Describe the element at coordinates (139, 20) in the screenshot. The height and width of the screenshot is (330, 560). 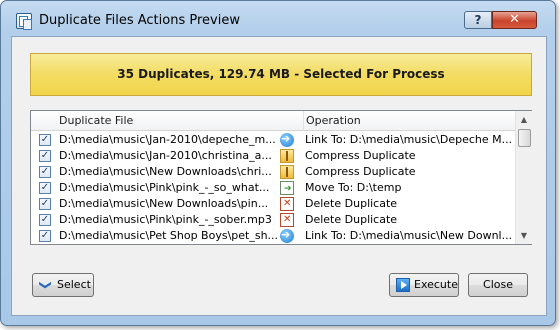
I see `window-title: Duplicate Files Actions Preview` at that location.